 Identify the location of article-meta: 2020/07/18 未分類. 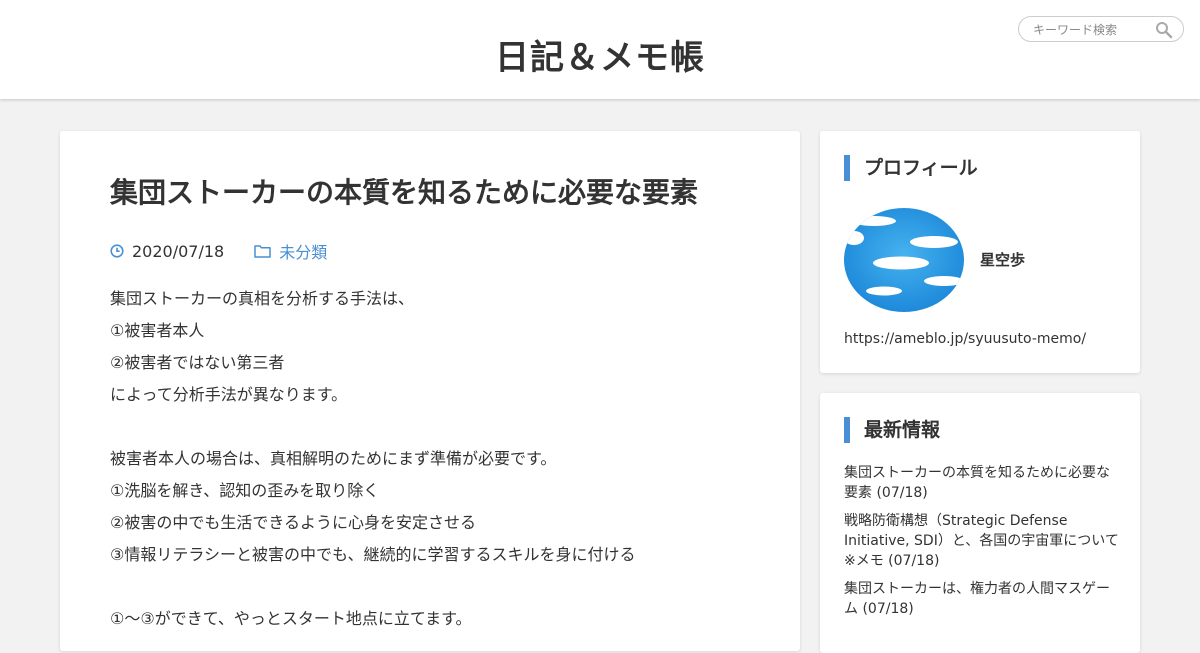
(218, 251).